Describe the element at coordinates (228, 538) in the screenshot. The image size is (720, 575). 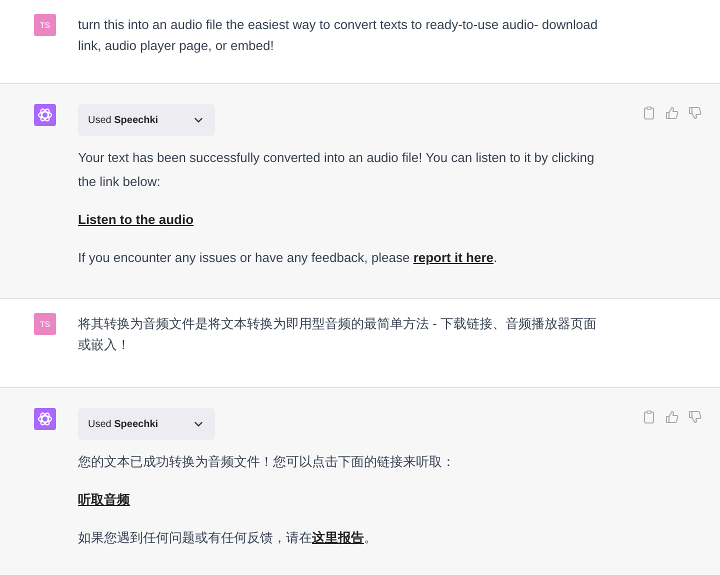
I see `message-text: 如果您遇到任何问题或有任何反馈，请在这里报告。` at that location.